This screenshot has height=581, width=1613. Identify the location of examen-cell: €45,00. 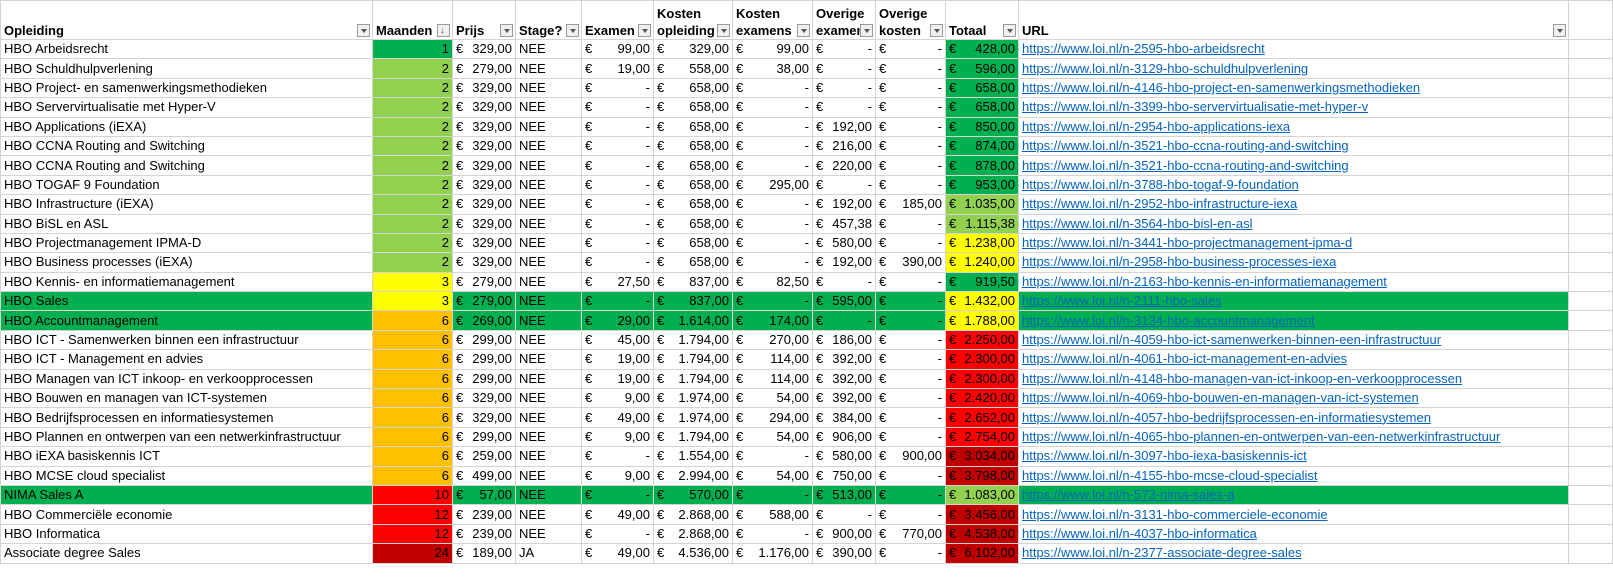
(617, 340).